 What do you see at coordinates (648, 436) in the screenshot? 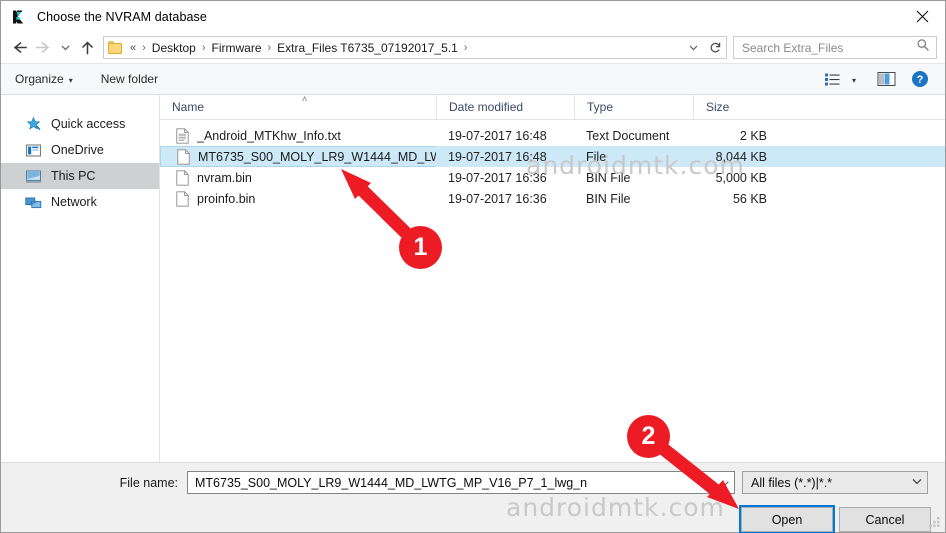
I see `annotation-badge-2: 2` at bounding box center [648, 436].